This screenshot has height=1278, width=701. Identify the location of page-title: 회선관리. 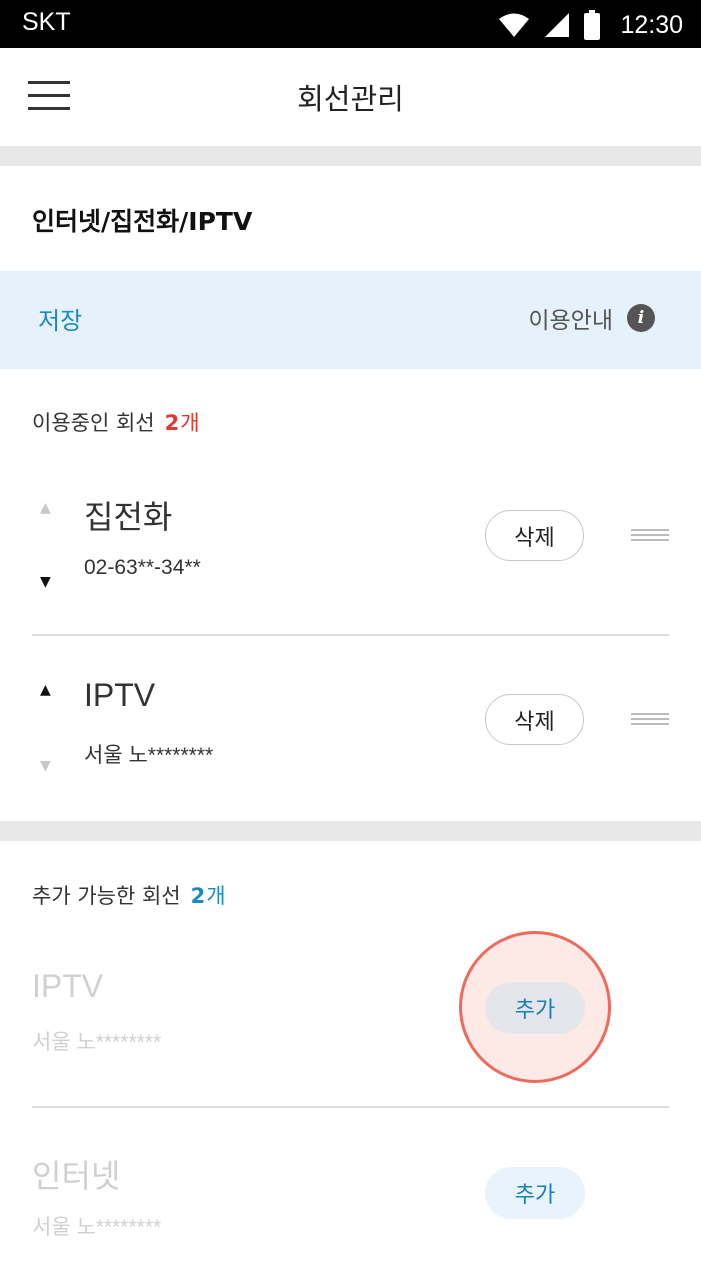
(350, 99).